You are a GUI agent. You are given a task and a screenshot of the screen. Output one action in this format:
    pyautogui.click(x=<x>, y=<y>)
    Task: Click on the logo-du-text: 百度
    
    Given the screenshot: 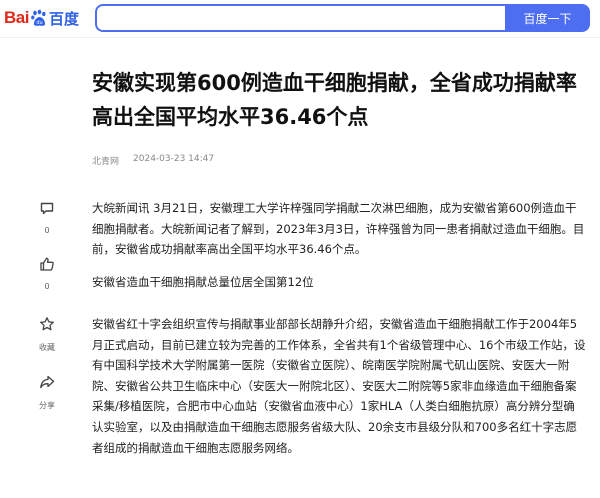 What is the action you would take?
    pyautogui.click(x=63, y=18)
    